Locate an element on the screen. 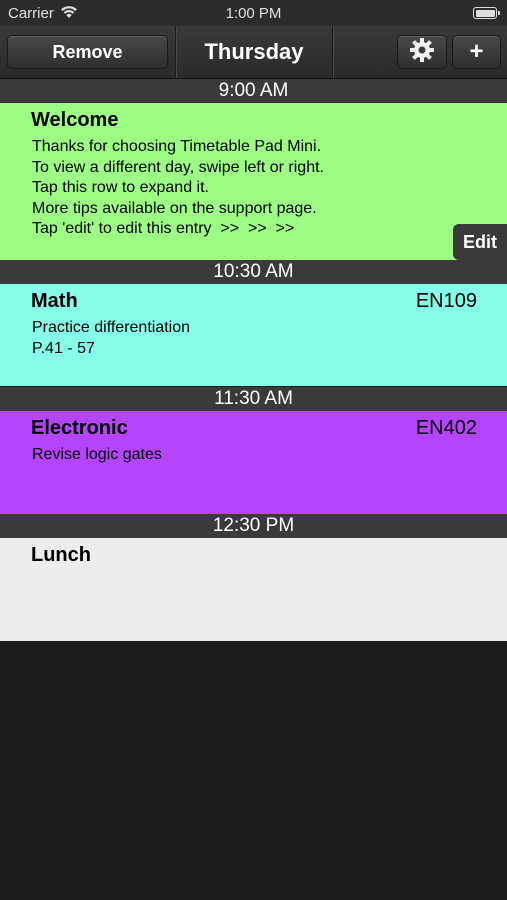 The image size is (507, 900). time-header: 9:00 AM is located at coordinates (253, 91).